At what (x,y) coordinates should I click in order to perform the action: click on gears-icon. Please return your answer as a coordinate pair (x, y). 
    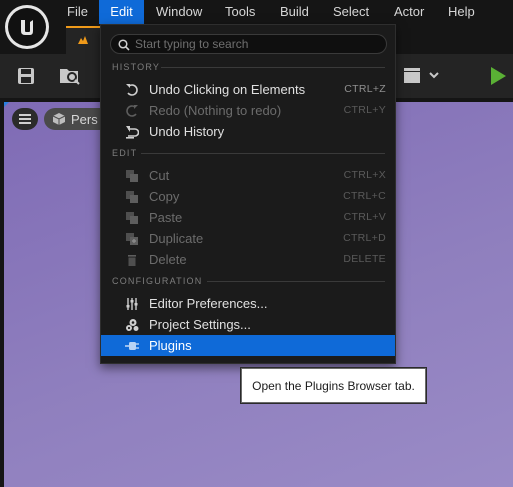
    Looking at the image, I should click on (132, 324).